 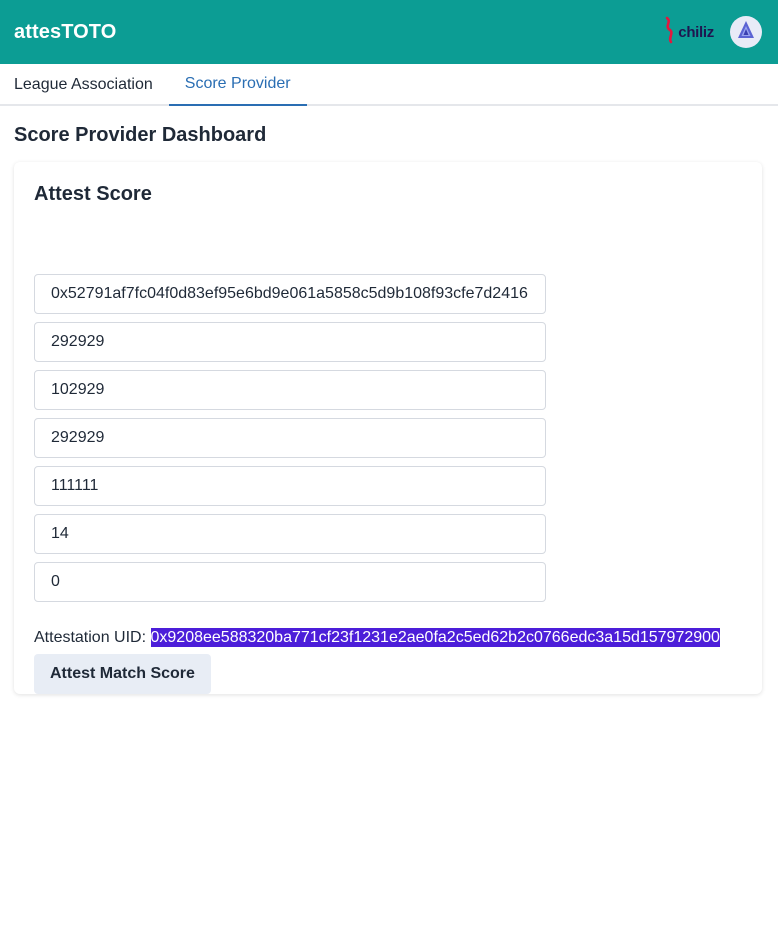 What do you see at coordinates (290, 534) in the screenshot?
I see `home-score-field` at bounding box center [290, 534].